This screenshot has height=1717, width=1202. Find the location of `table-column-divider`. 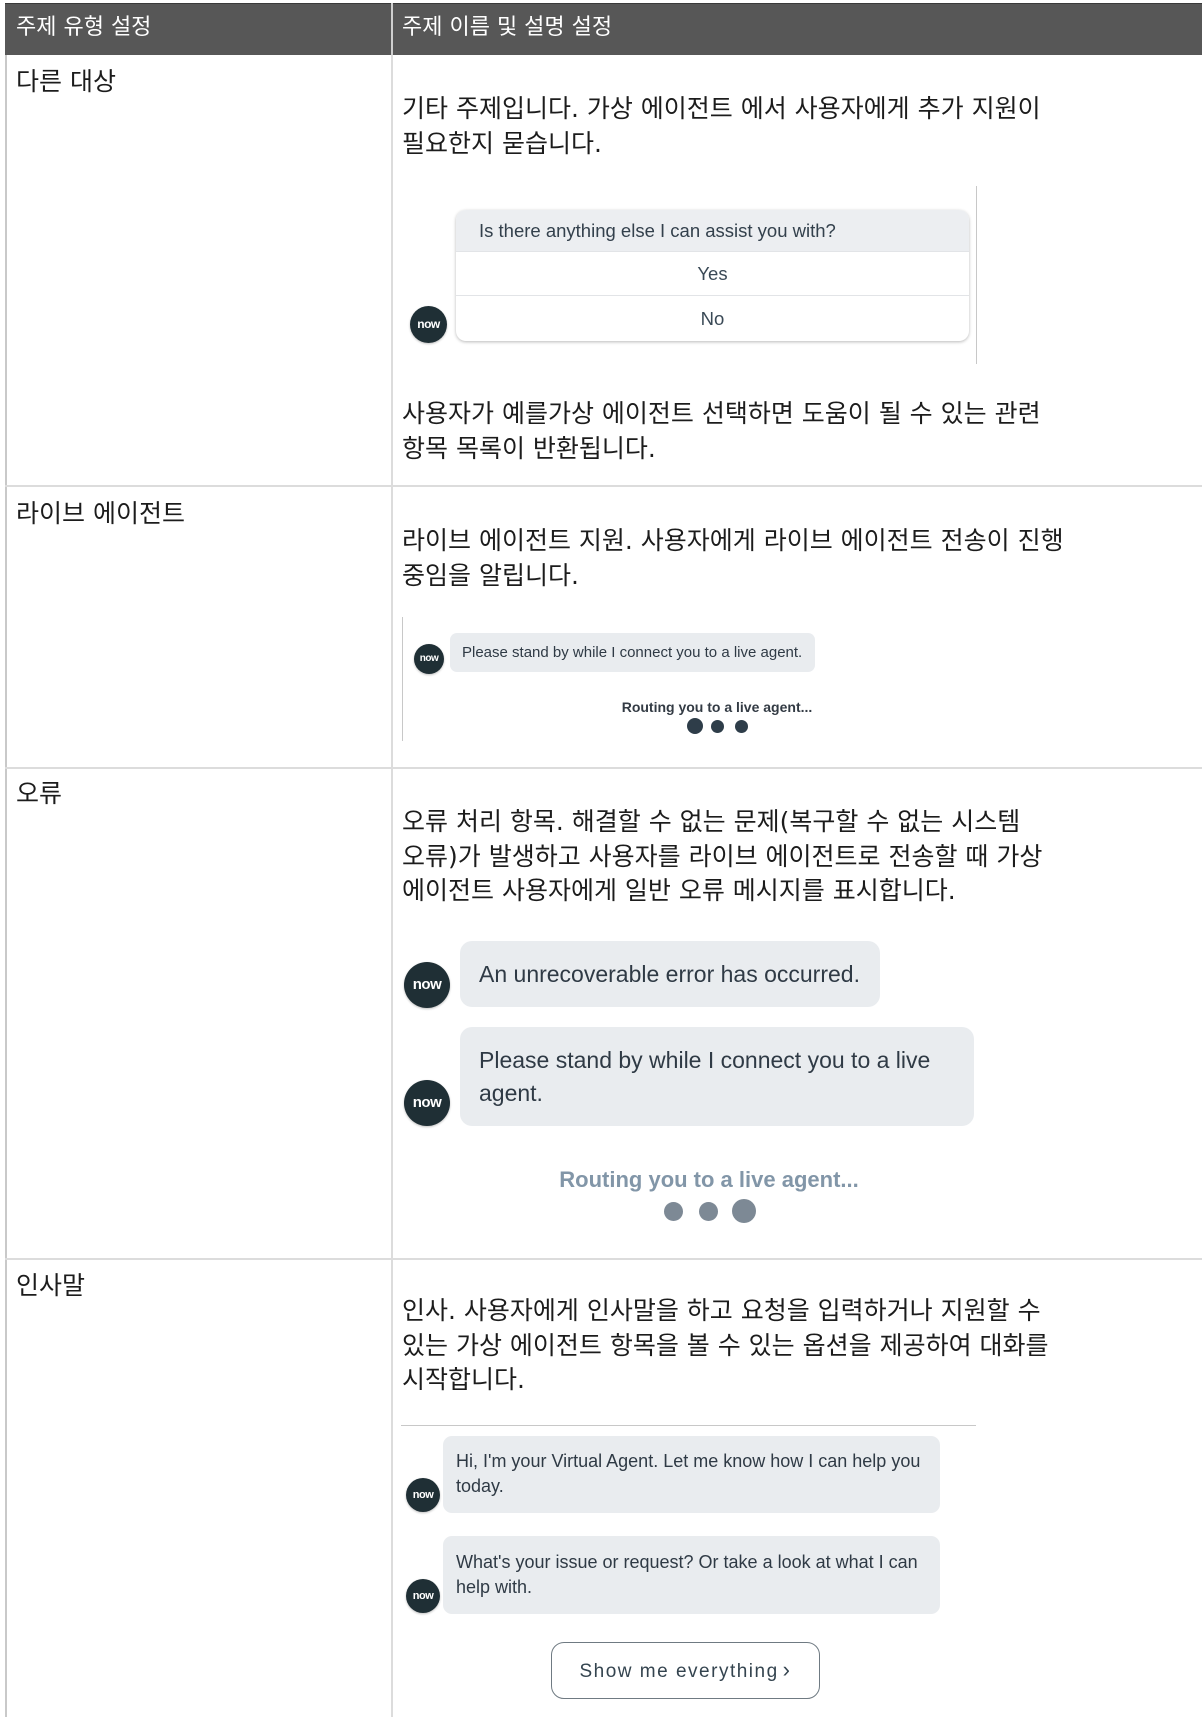

table-column-divider is located at coordinates (392, 886).